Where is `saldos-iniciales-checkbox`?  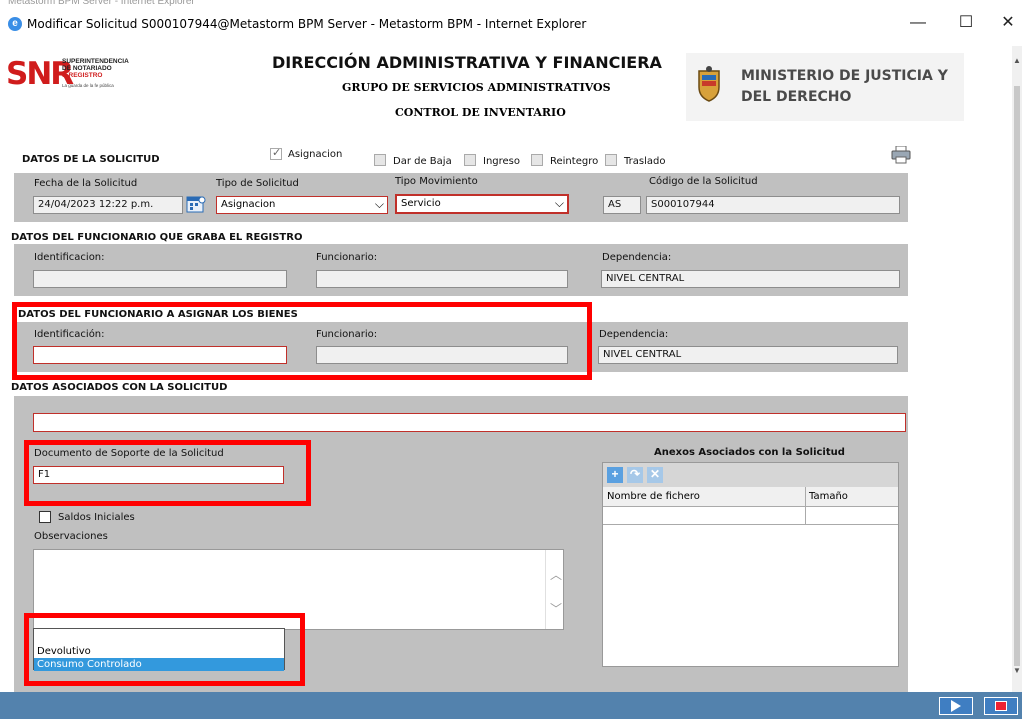 saldos-iniciales-checkbox is located at coordinates (45, 517).